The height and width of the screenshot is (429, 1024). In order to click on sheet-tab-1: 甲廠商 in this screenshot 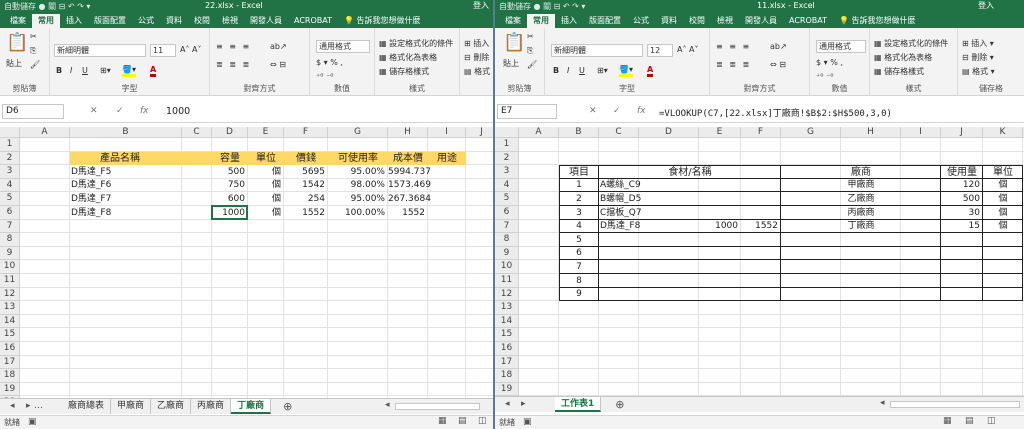, I will do `click(131, 406)`.